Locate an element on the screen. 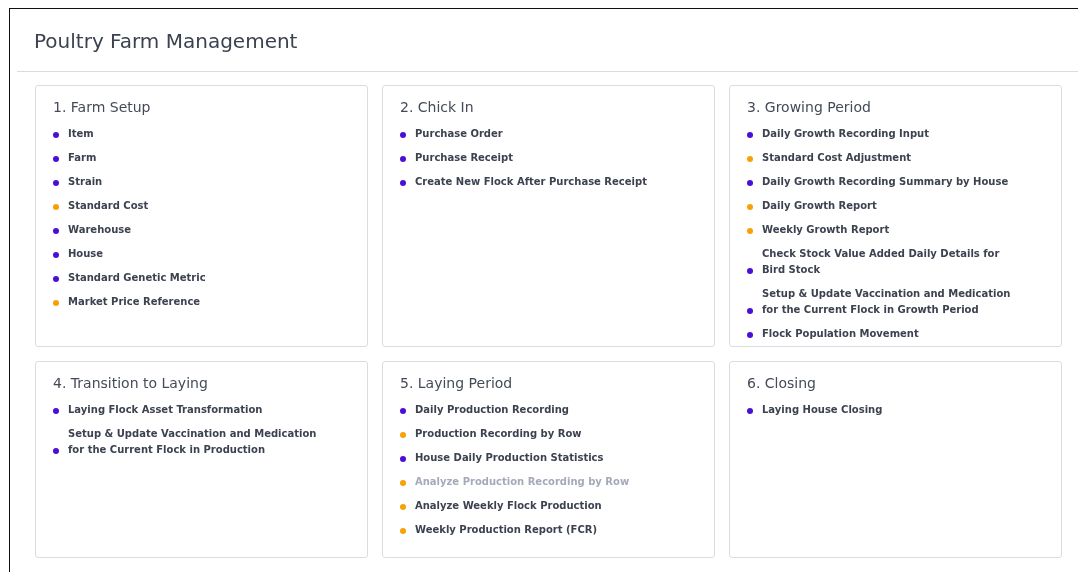  menu-link: Item is located at coordinates (81, 134).